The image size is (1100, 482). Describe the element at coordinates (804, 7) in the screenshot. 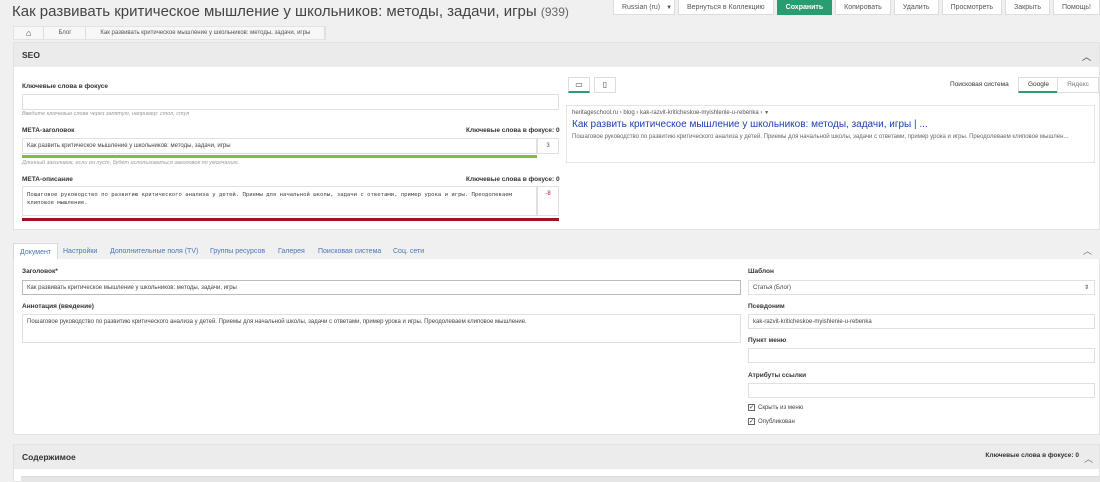

I see `save-button: Сохранить` at that location.